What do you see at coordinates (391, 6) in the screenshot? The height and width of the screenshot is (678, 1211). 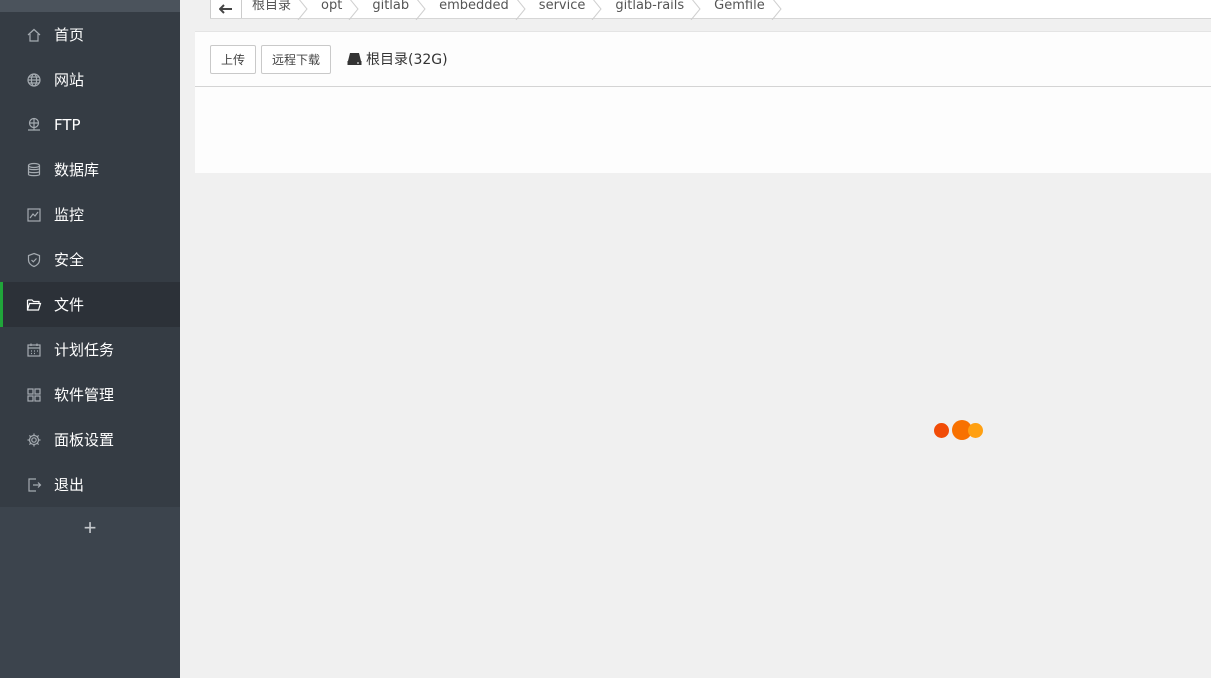 I see `breadcrumb-label: gitlab` at bounding box center [391, 6].